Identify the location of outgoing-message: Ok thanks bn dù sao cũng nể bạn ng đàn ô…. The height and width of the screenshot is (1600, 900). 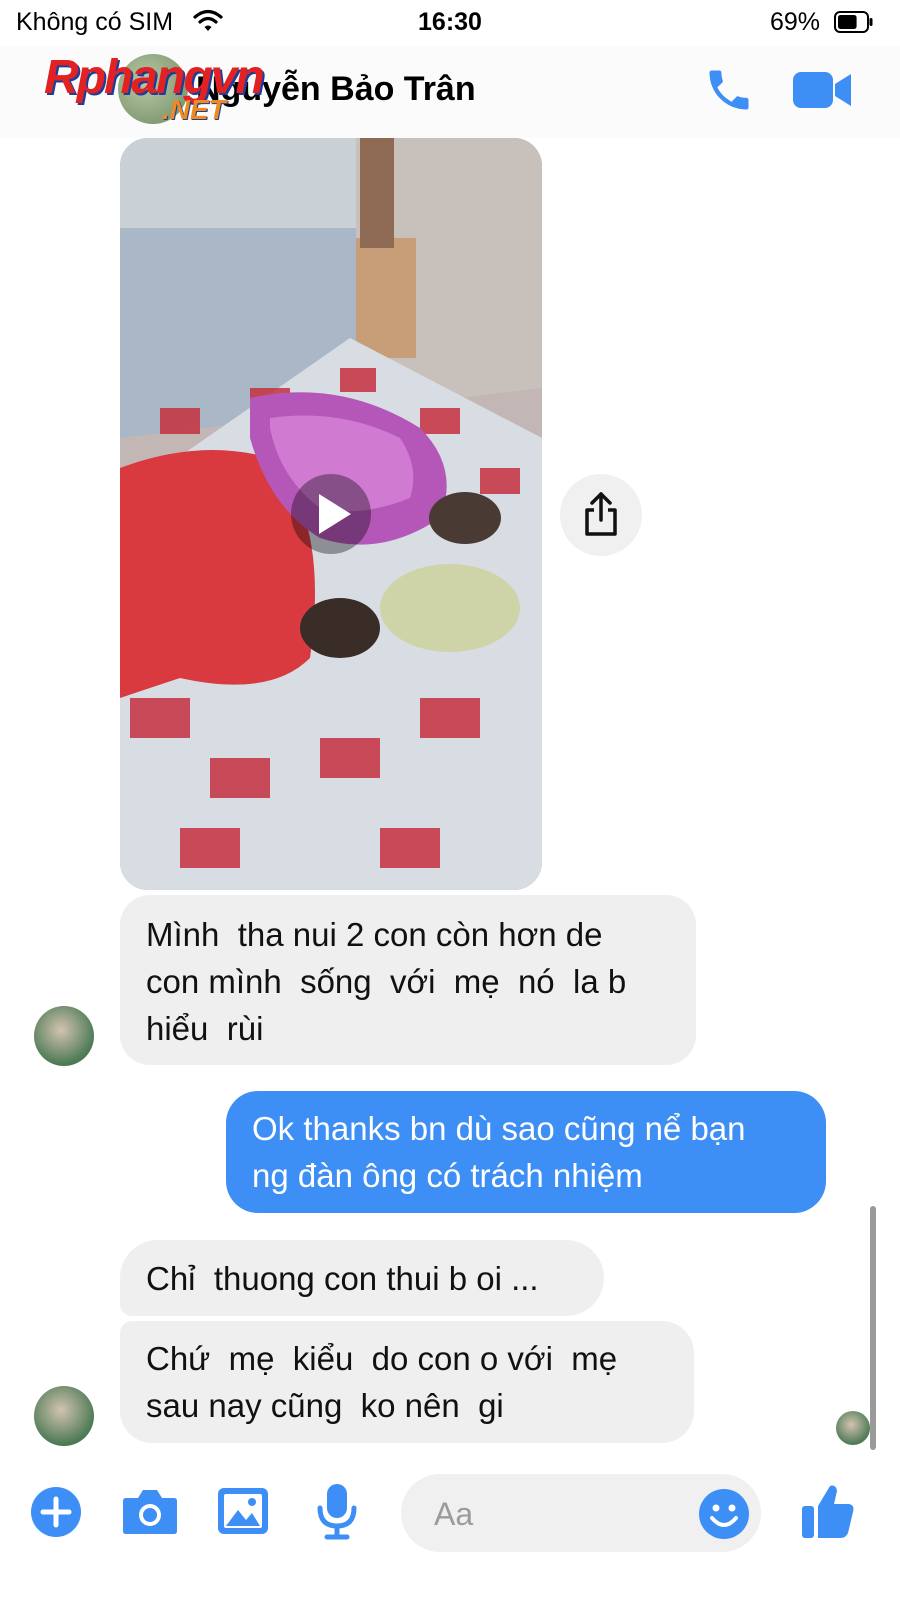
(526, 1152).